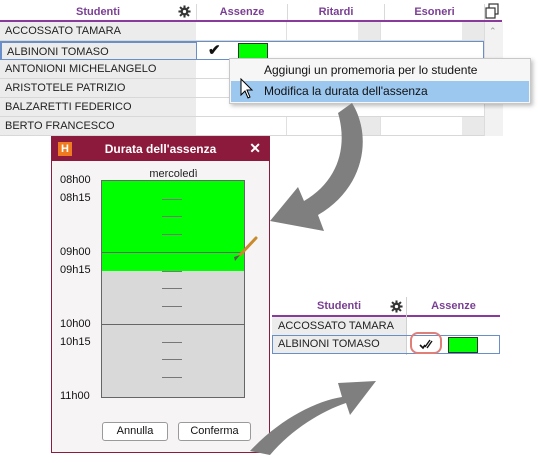  What do you see at coordinates (336, 12) in the screenshot?
I see `header-delays: Ritardi` at bounding box center [336, 12].